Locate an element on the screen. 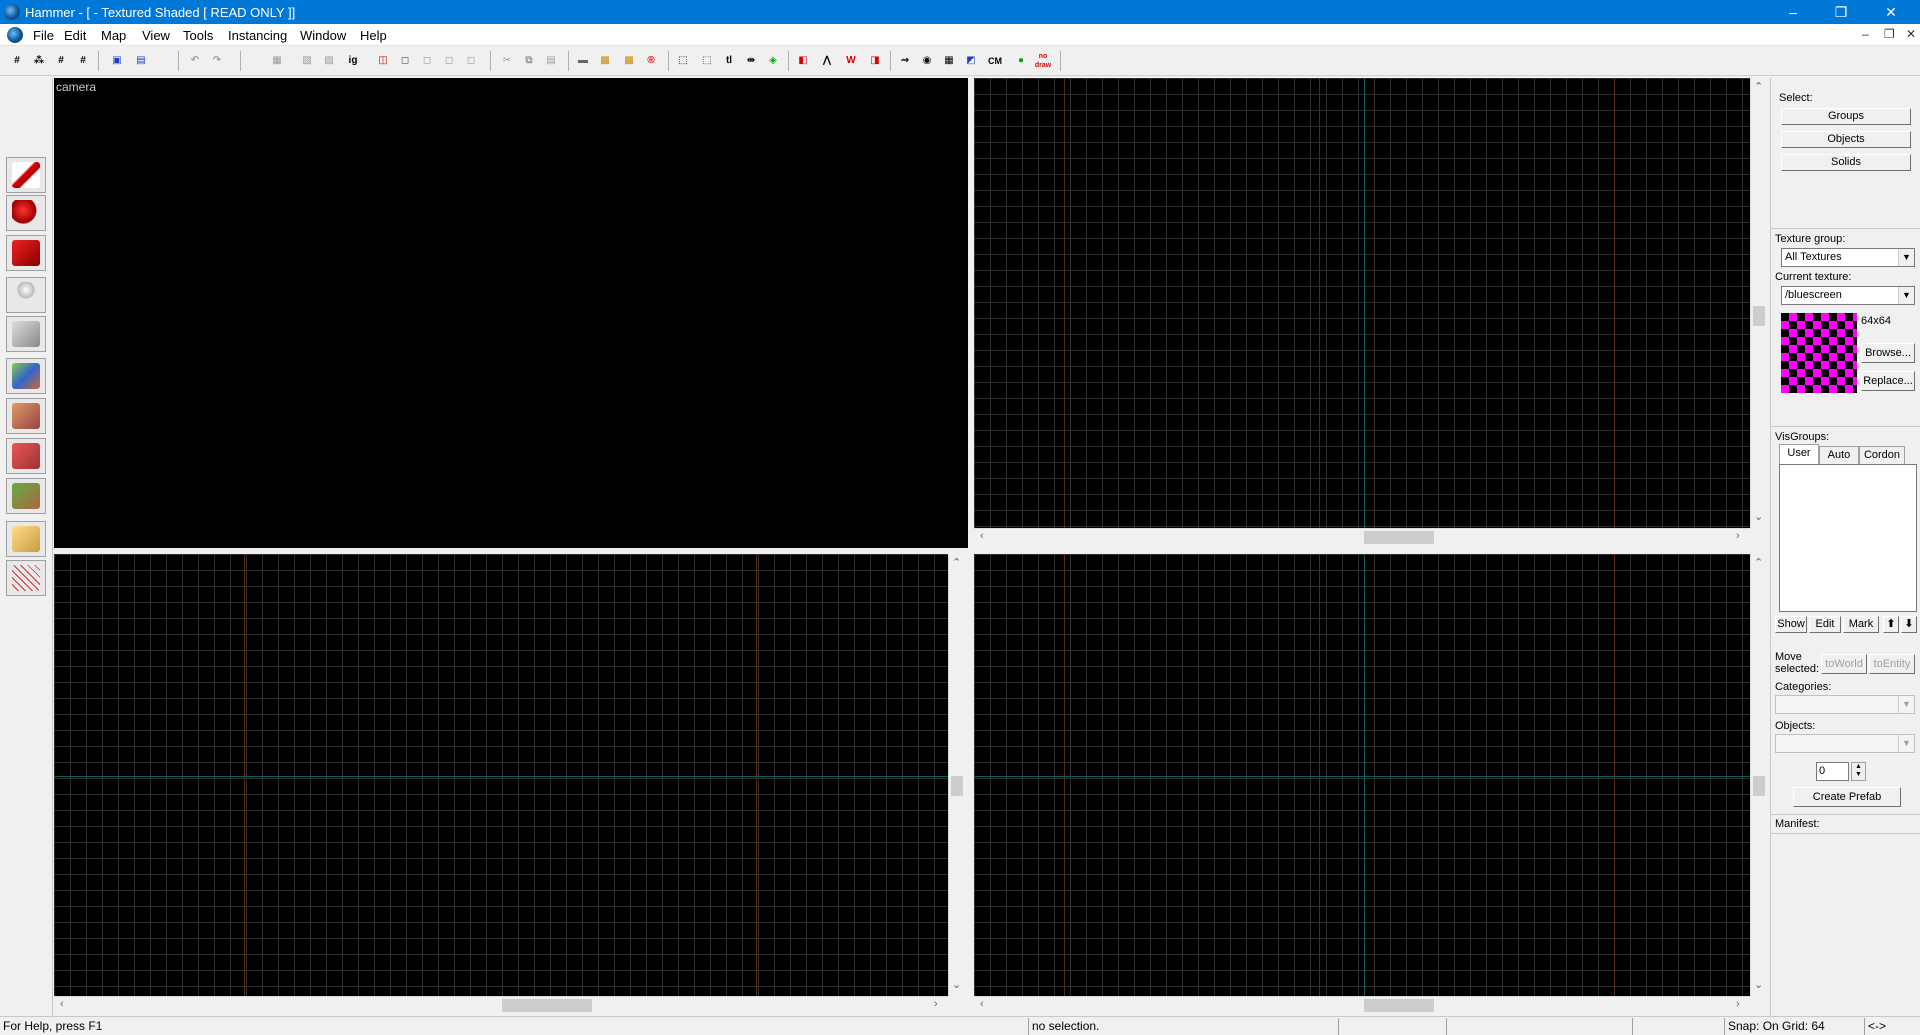 This screenshot has width=1920, height=1035. top-right-hscroll: ‹ › is located at coordinates (1362, 536).